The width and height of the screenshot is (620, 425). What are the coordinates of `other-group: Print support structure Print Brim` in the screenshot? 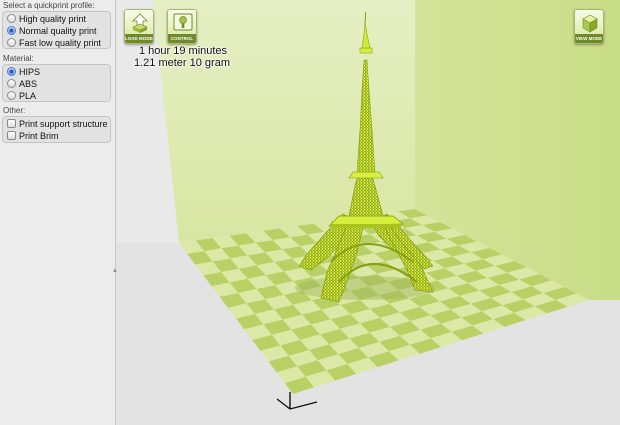 It's located at (56, 129).